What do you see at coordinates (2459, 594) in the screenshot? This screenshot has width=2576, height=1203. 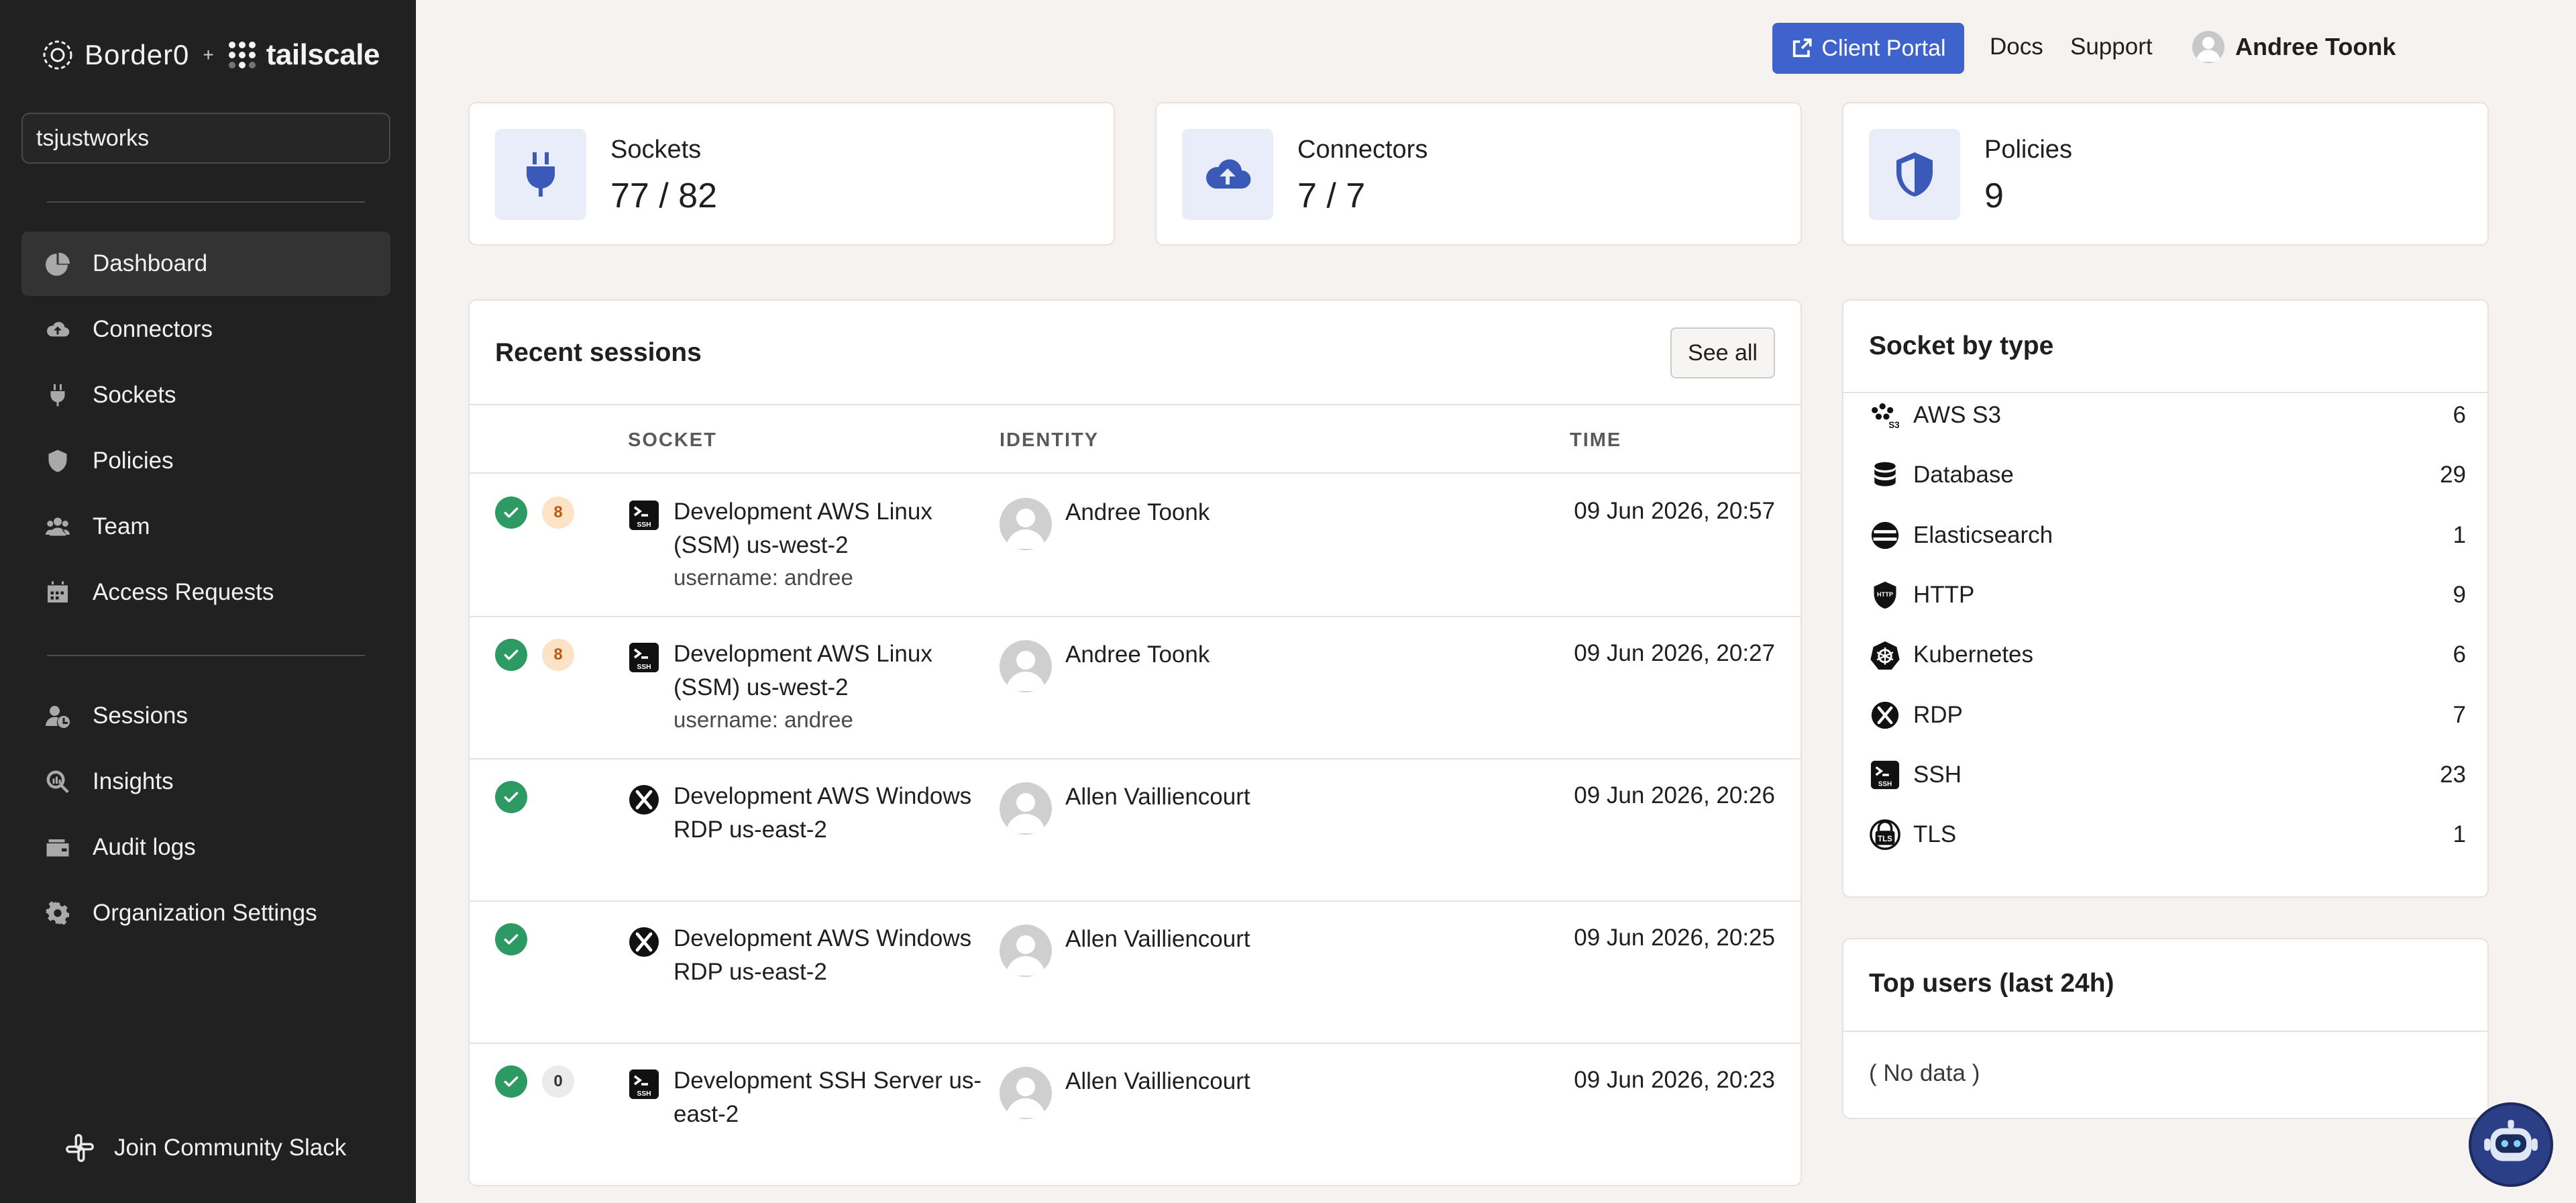 I see `socket-type-count: 9` at bounding box center [2459, 594].